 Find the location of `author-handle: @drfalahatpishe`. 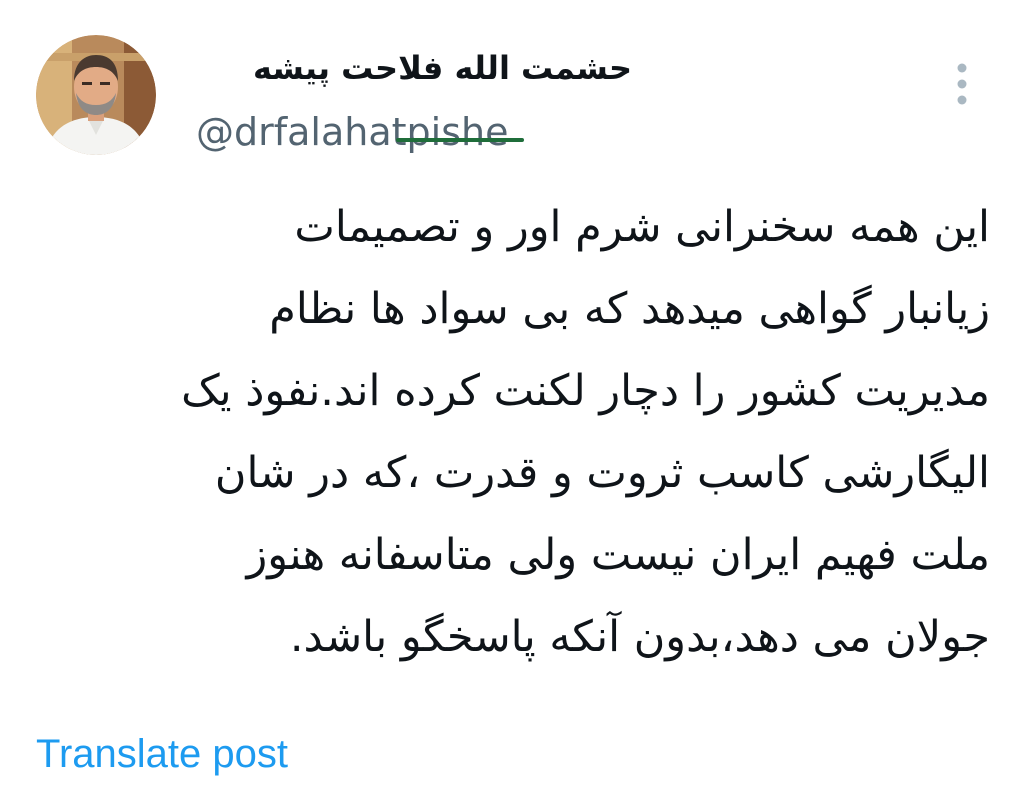

author-handle: @drfalahatpishe is located at coordinates (352, 132).